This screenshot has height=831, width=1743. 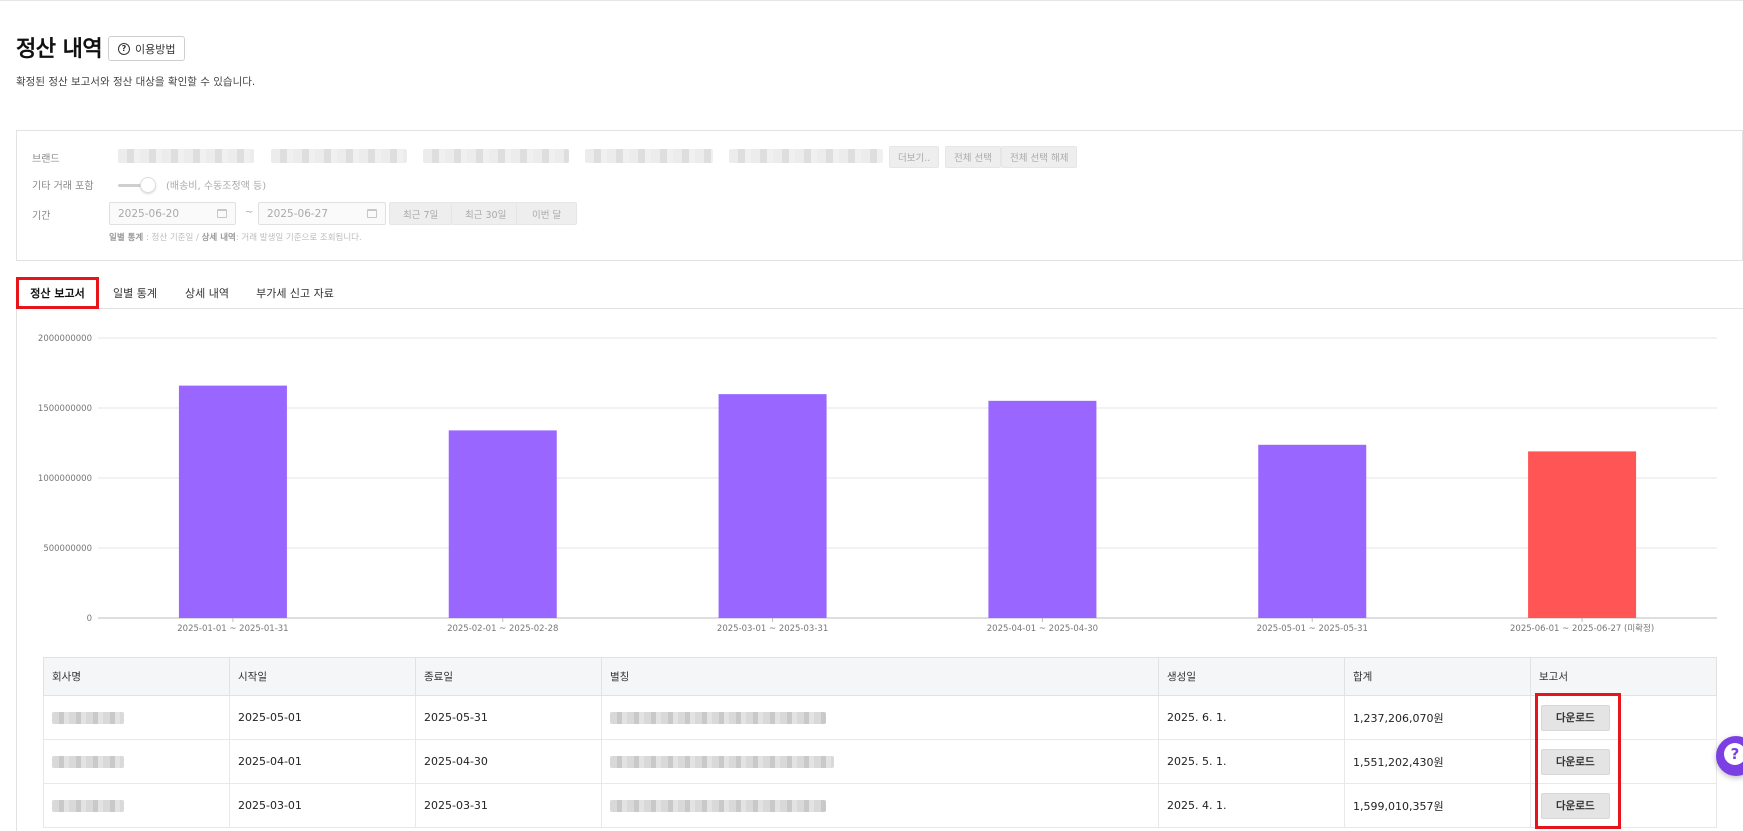 What do you see at coordinates (1437, 805) in the screenshot?
I see `total-cell: 1,599,010,357원` at bounding box center [1437, 805].